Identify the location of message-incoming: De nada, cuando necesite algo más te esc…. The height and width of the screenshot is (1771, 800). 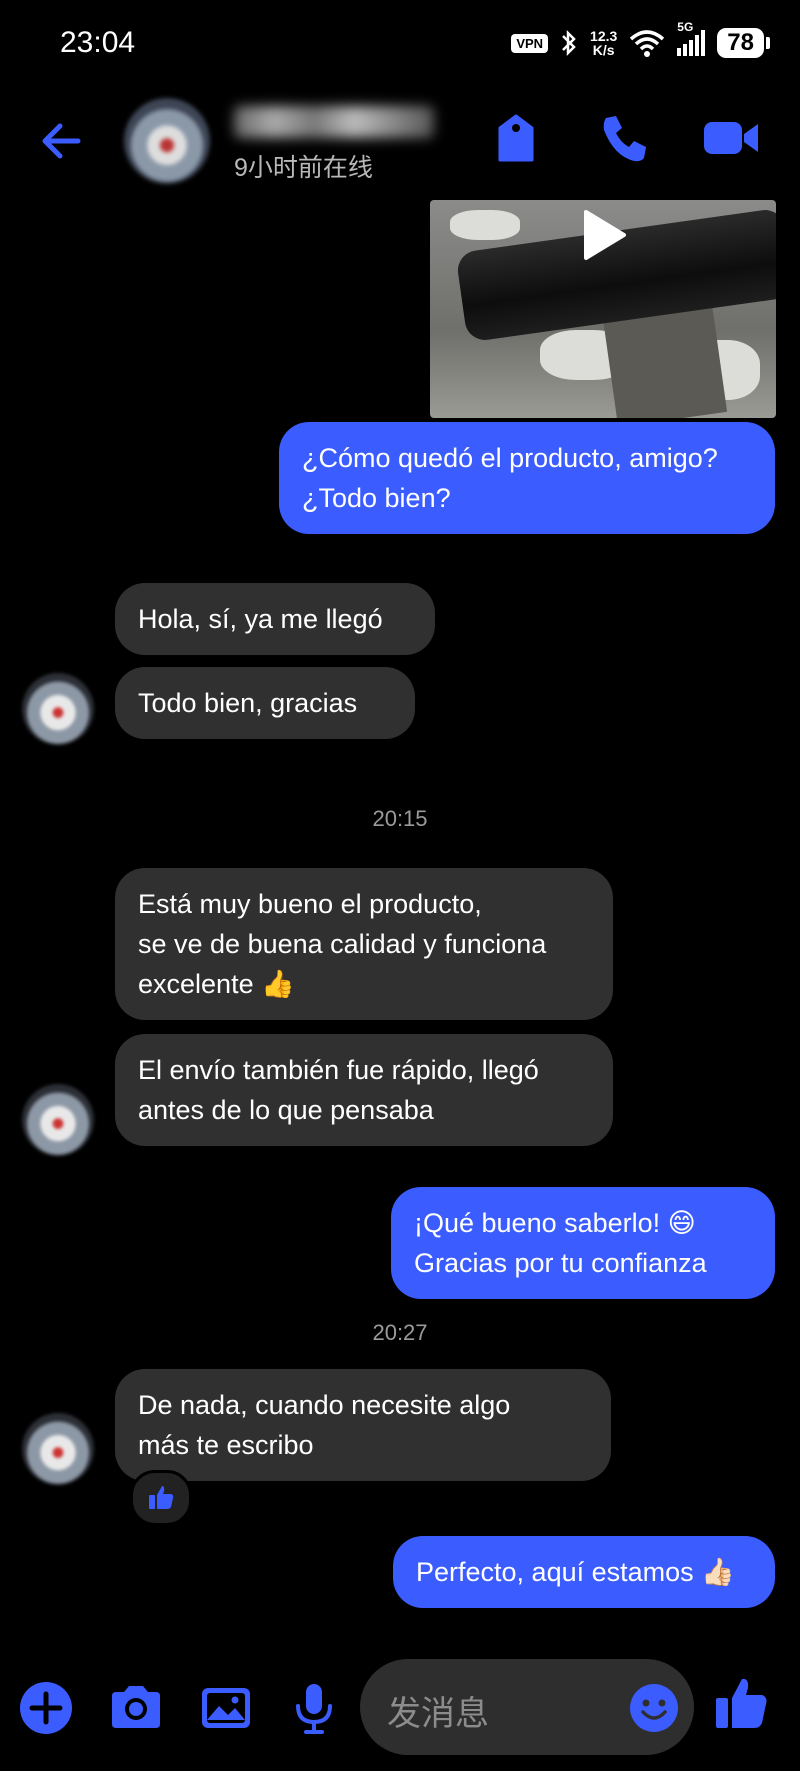
(363, 1425).